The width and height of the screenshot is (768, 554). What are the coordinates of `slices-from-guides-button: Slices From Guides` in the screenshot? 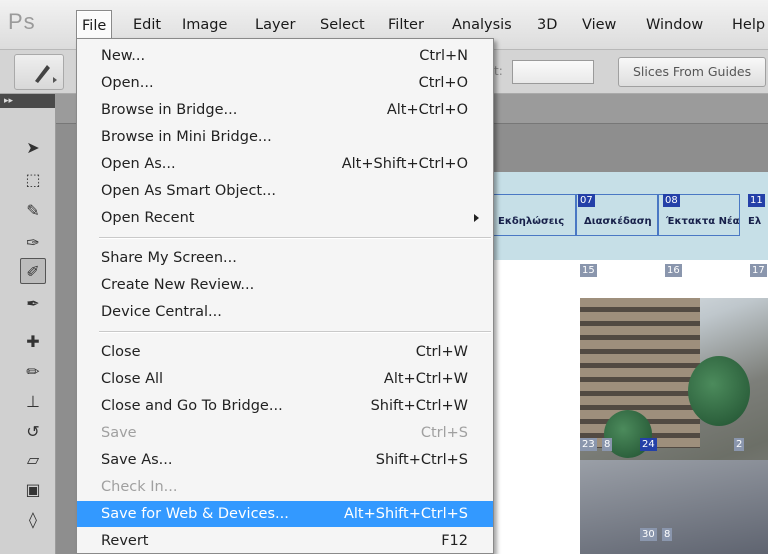 It's located at (692, 72).